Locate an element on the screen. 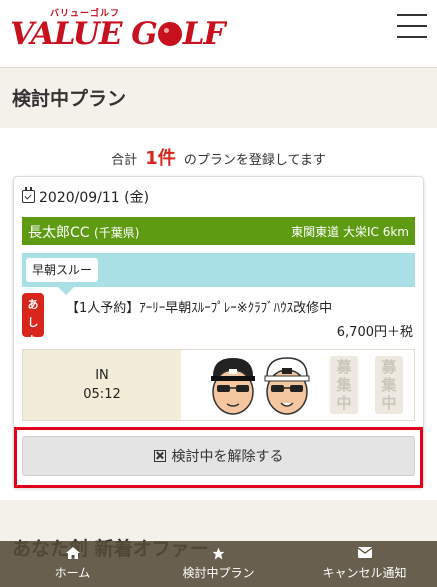  golf-ball-icon is located at coordinates (169, 34).